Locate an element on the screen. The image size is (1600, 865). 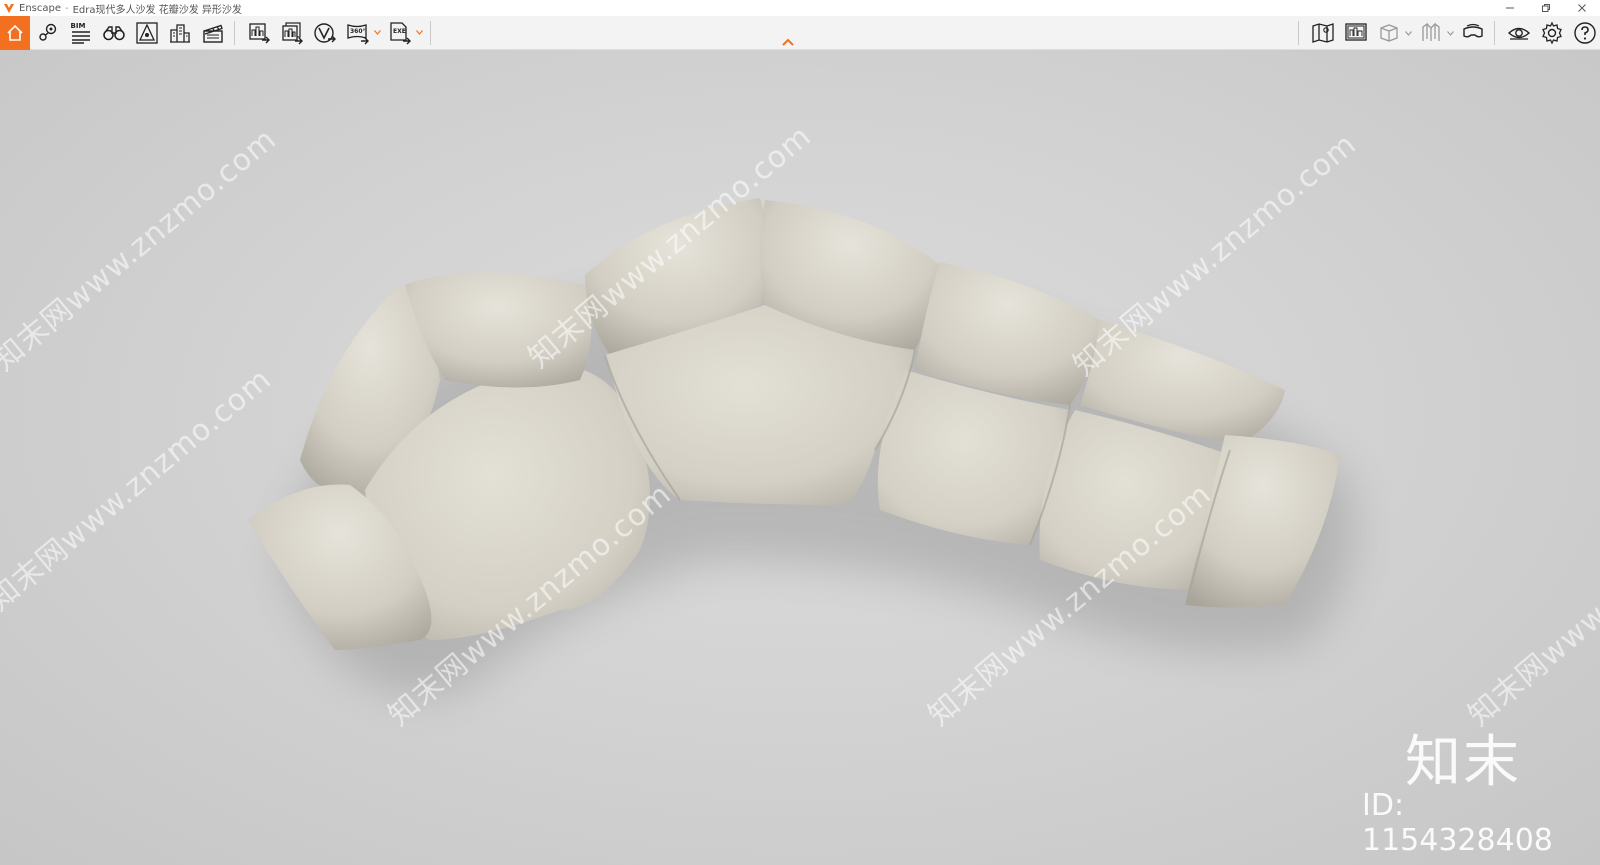
help-icon is located at coordinates (1585, 33).